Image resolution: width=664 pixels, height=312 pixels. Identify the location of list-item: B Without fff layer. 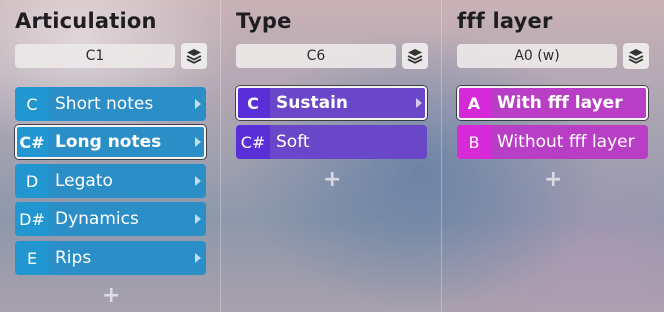
(552, 142).